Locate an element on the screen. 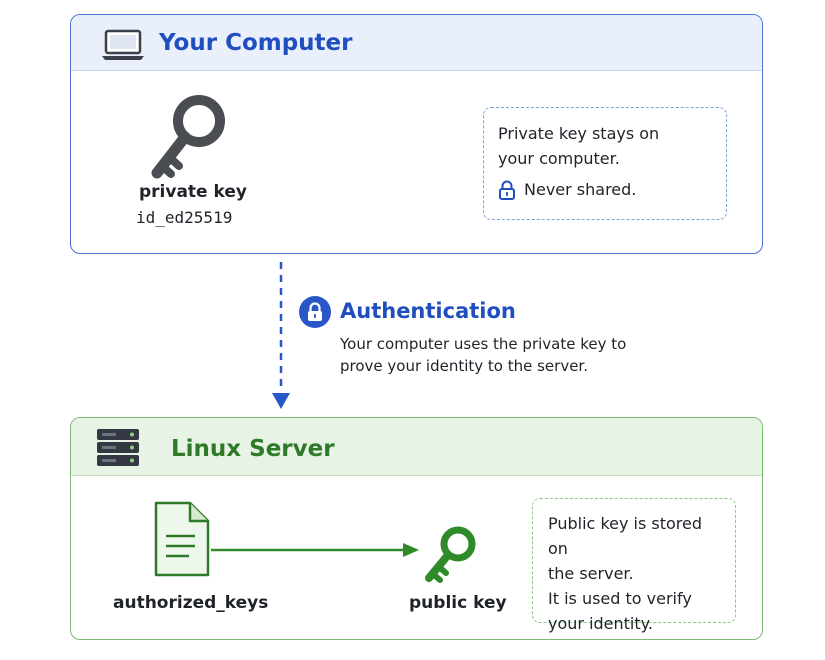  server-note-line-2: the server. is located at coordinates (591, 573).